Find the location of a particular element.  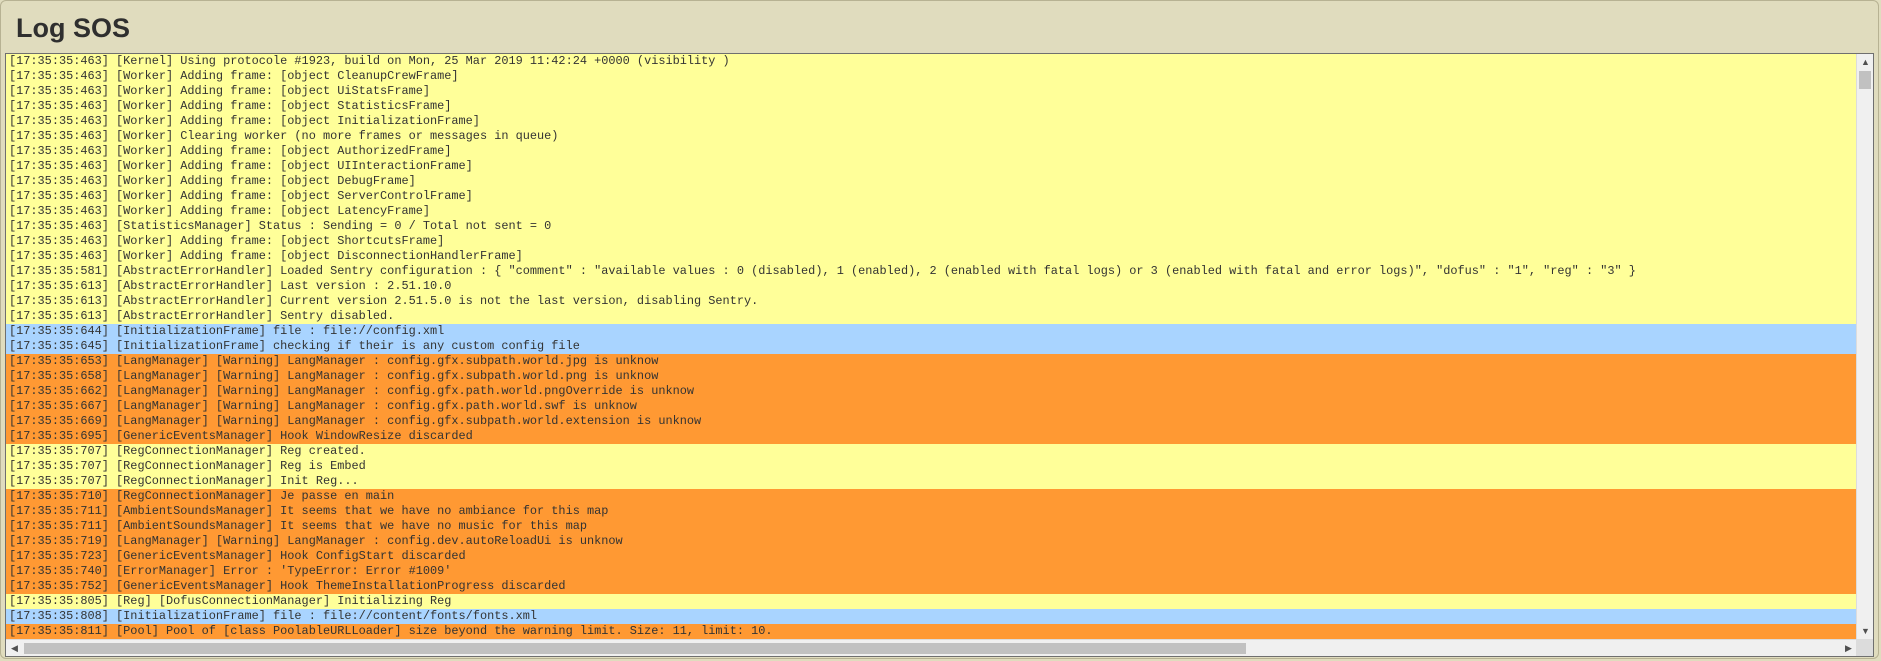

horizontal-scrollbar: ◀ ▶ is located at coordinates (931, 647).